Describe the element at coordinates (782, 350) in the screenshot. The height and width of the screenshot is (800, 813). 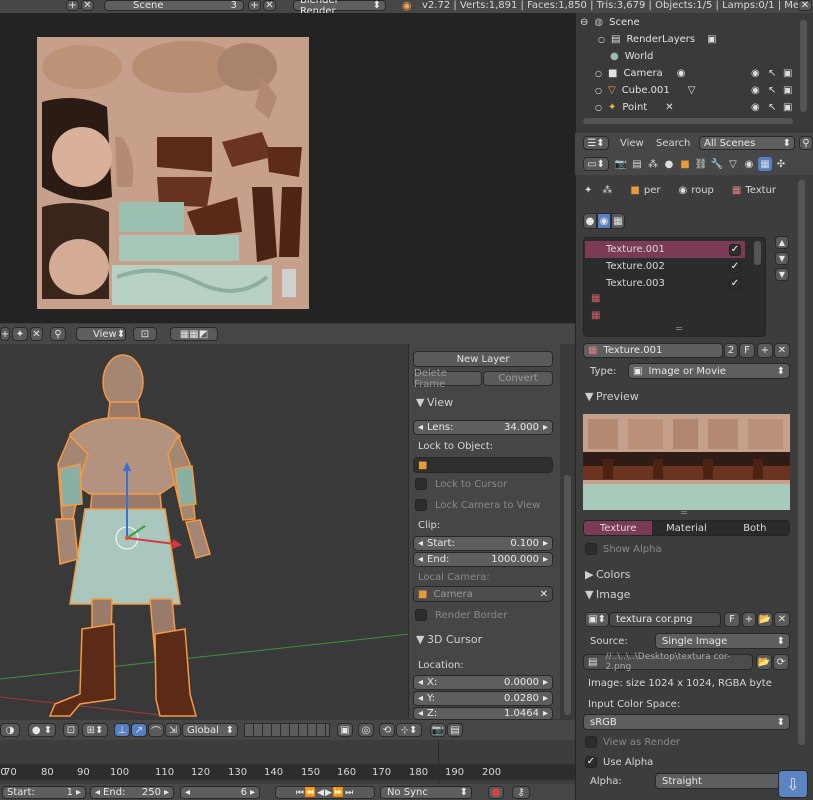
I see `unlink-texture-button: ✕` at that location.